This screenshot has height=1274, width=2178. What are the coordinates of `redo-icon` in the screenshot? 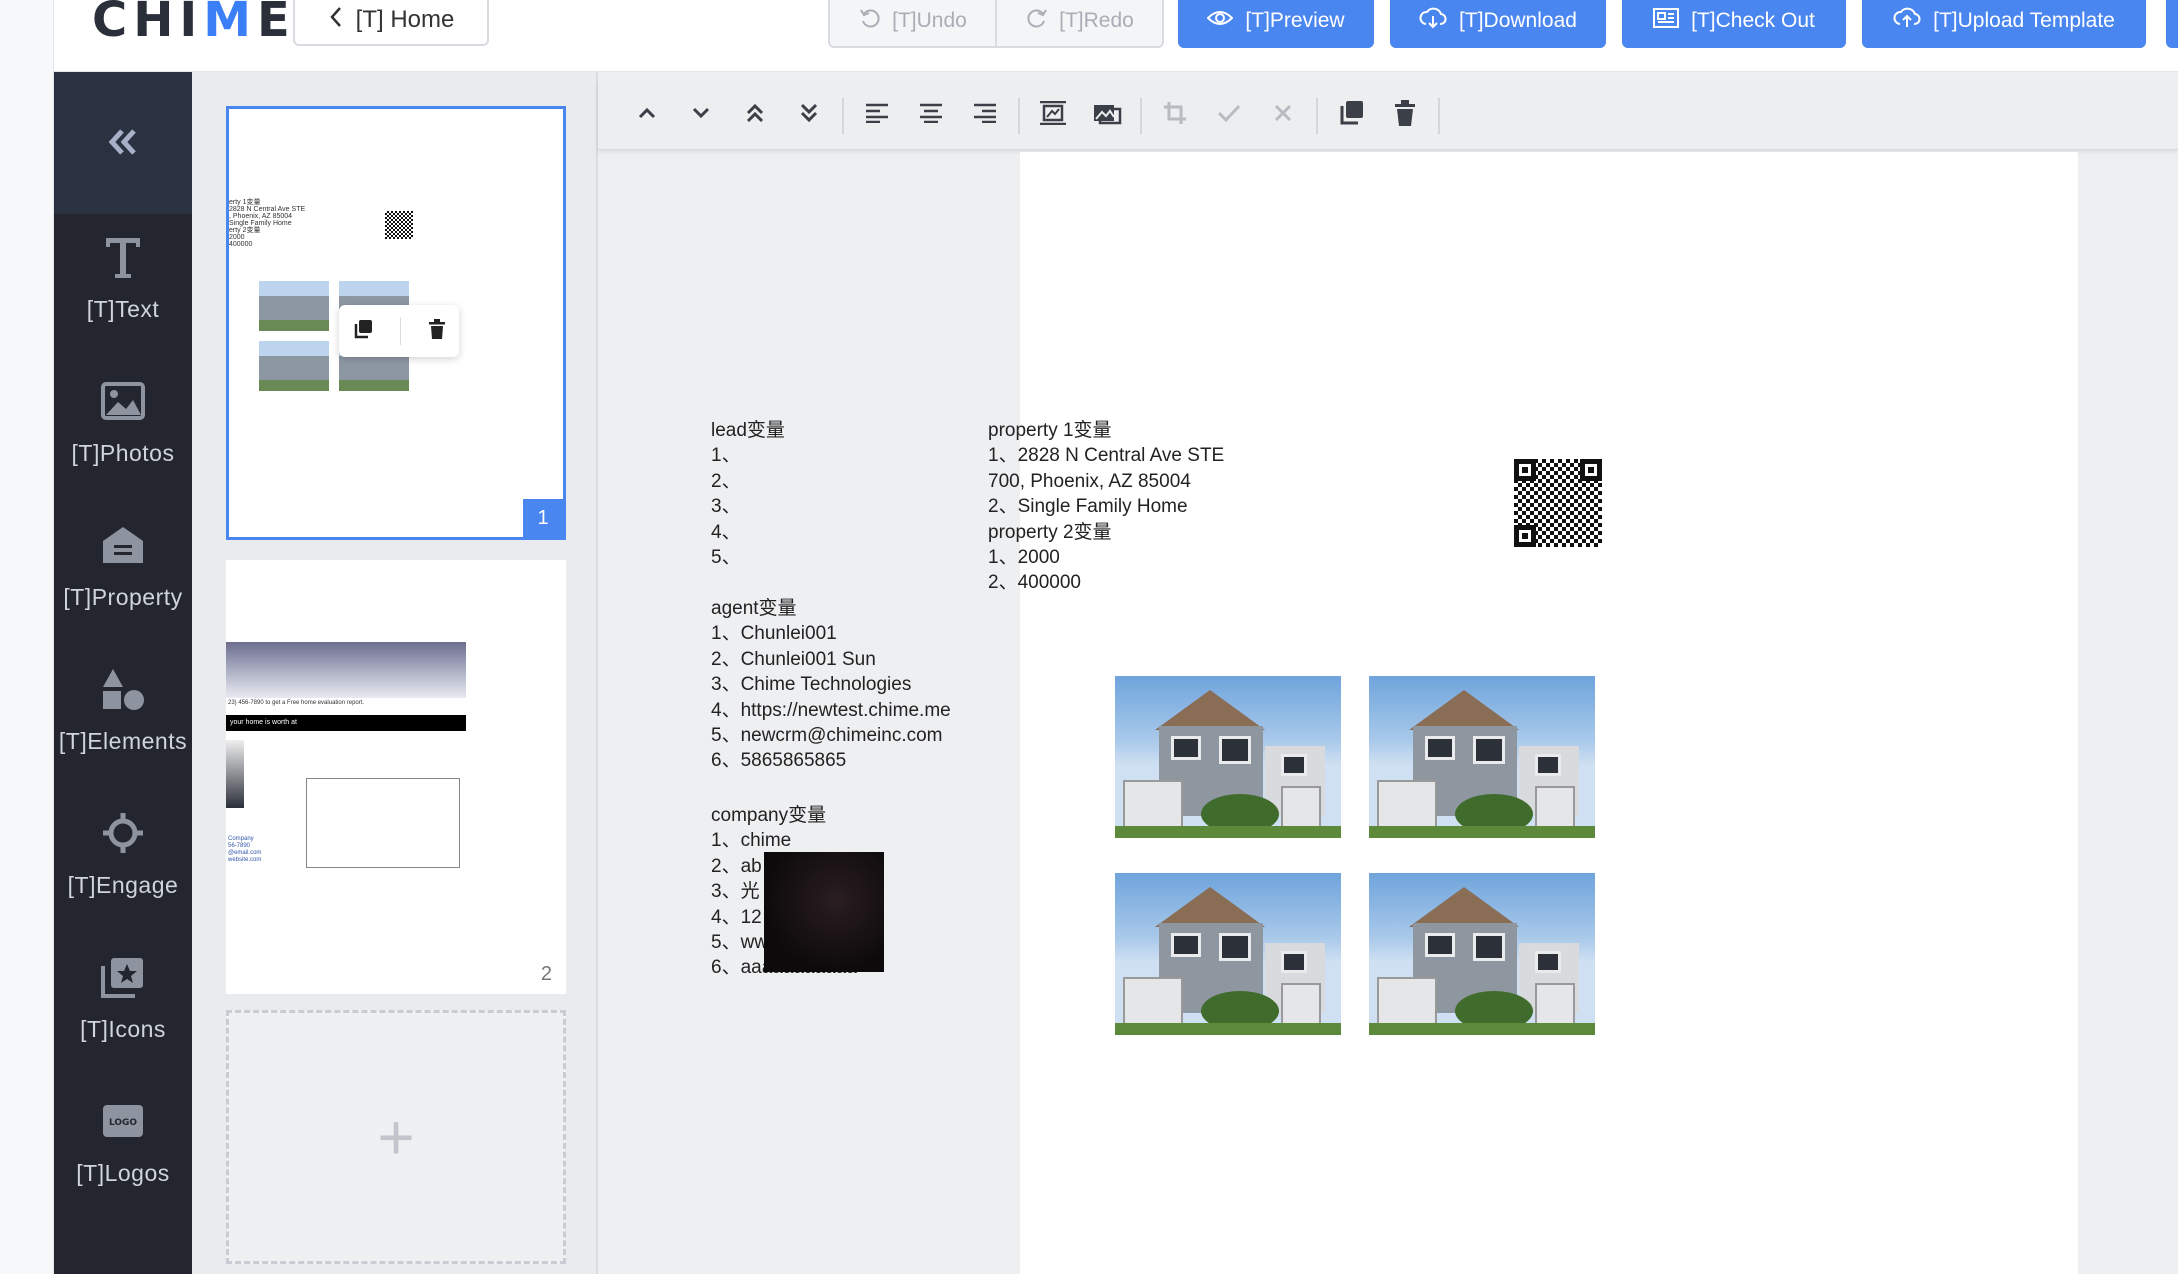 It's located at (1037, 21).